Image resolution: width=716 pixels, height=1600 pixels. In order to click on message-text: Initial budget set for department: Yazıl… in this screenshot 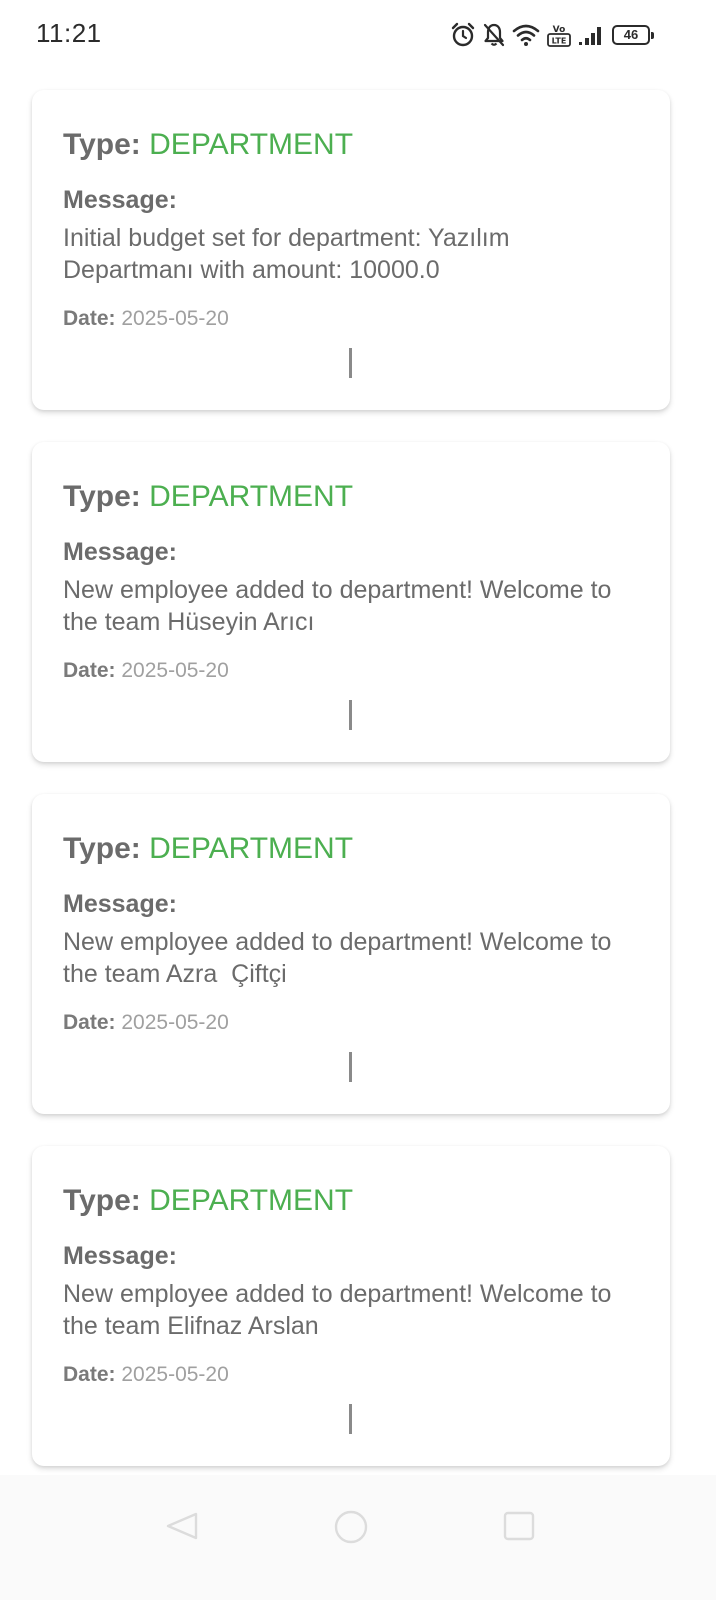, I will do `click(286, 254)`.